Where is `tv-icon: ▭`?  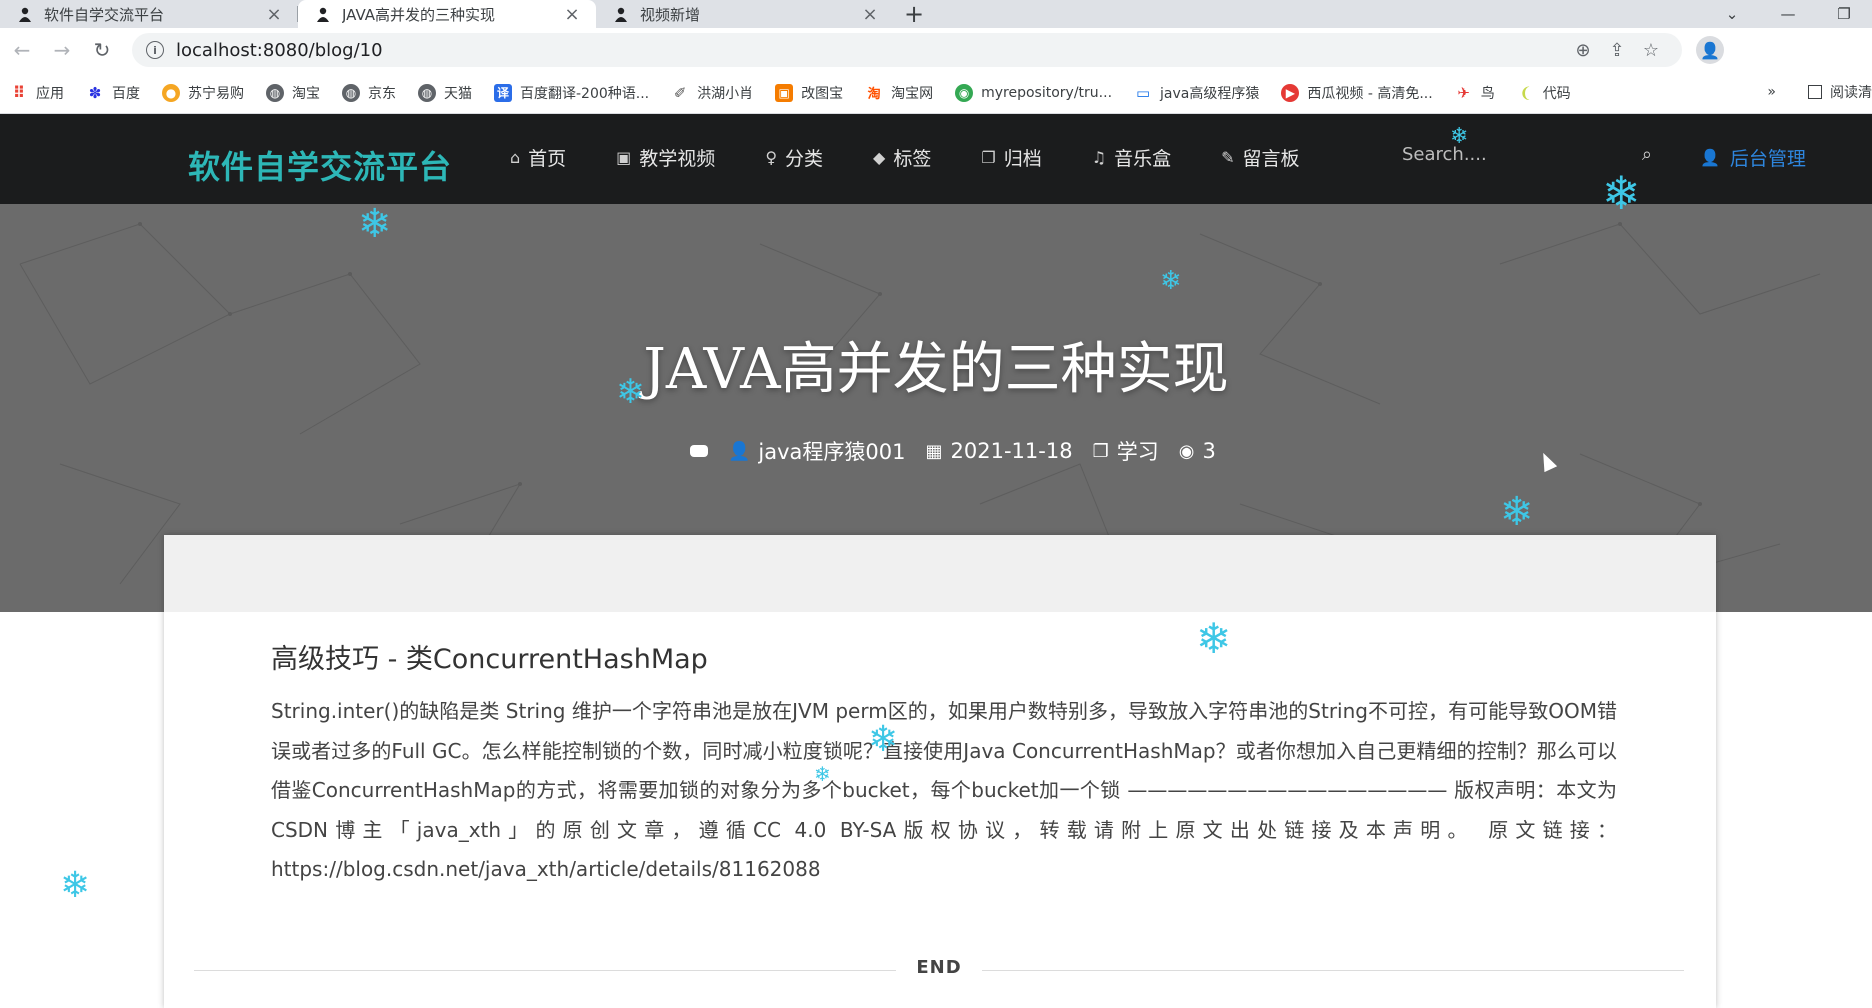
tv-icon: ▭ is located at coordinates (1143, 92).